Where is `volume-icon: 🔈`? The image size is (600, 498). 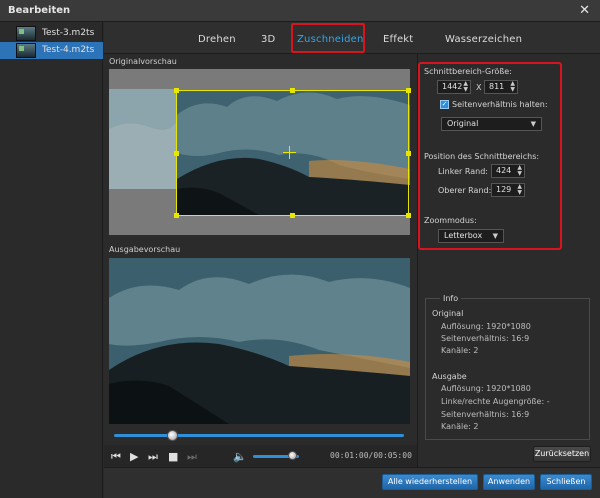 volume-icon: 🔈 is located at coordinates (240, 456).